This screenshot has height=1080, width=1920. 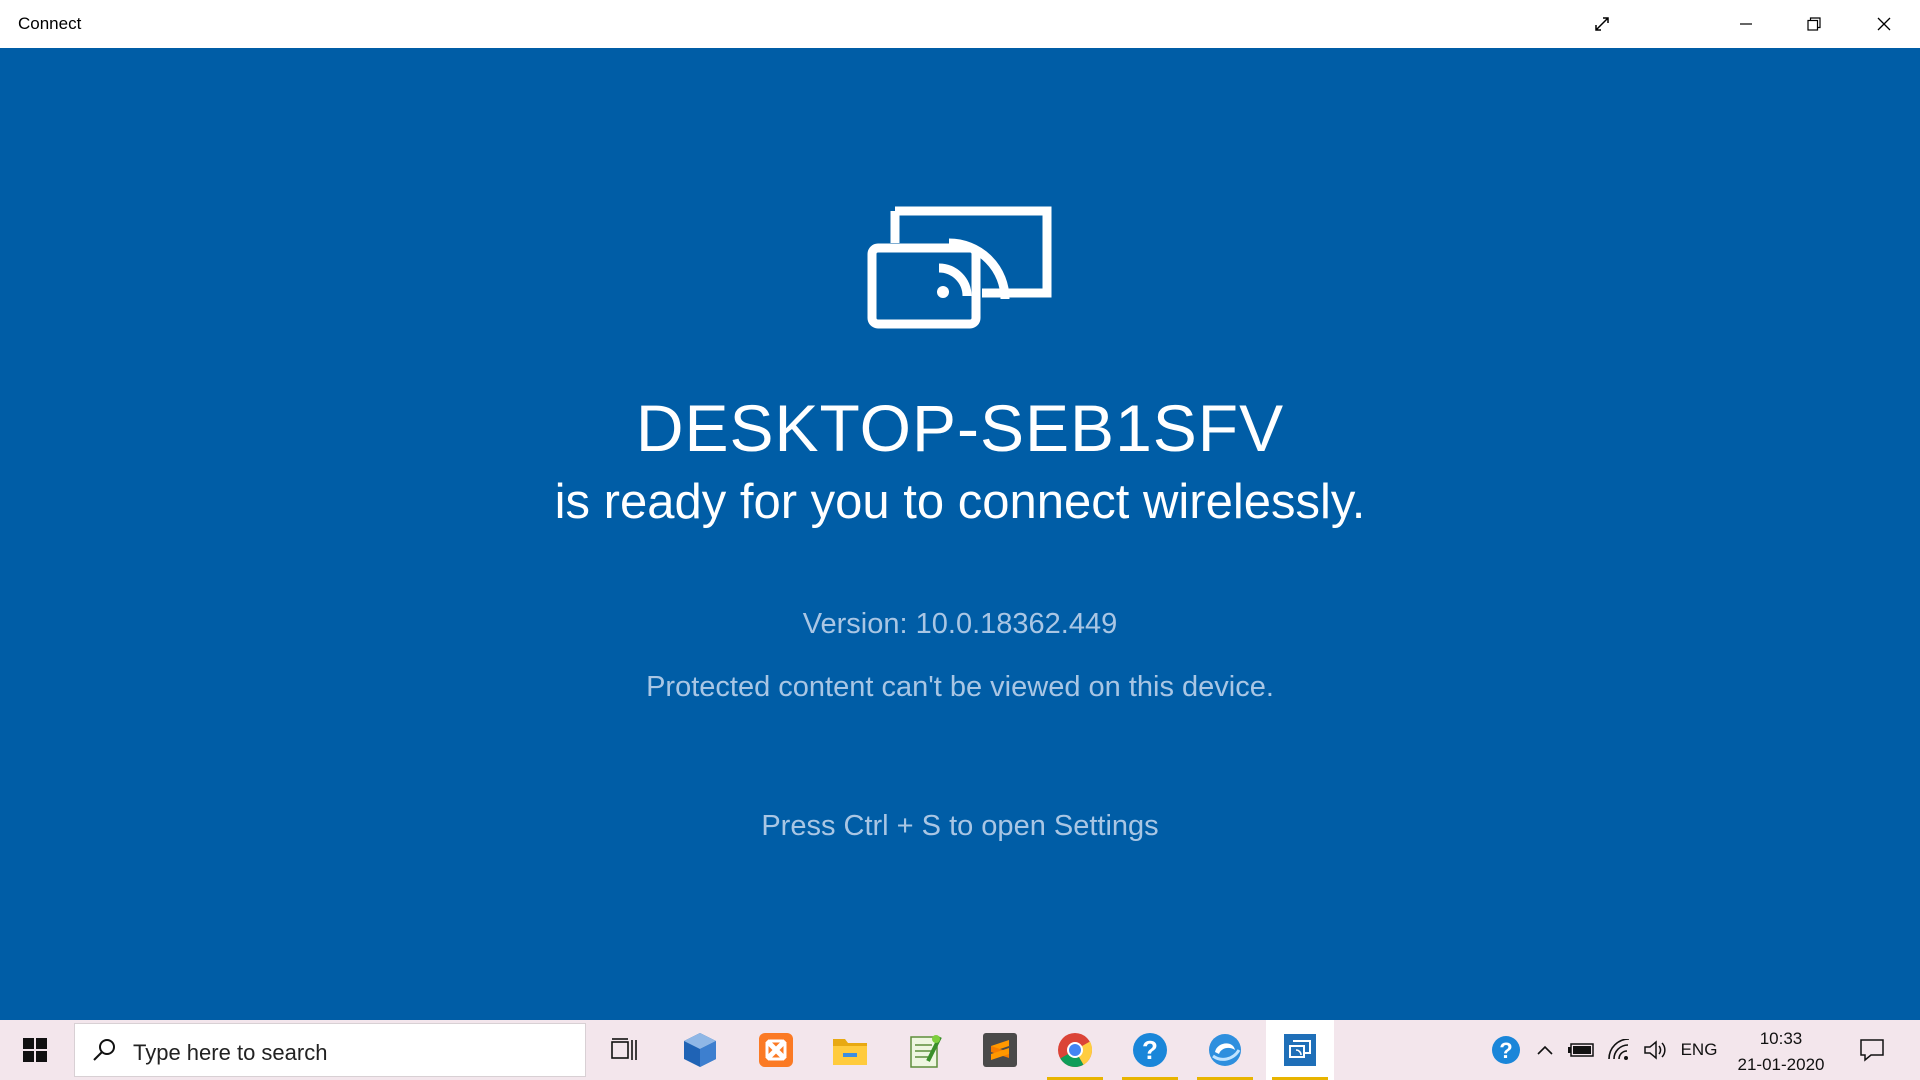 I want to click on fullscreen-icon, so click(x=1602, y=24).